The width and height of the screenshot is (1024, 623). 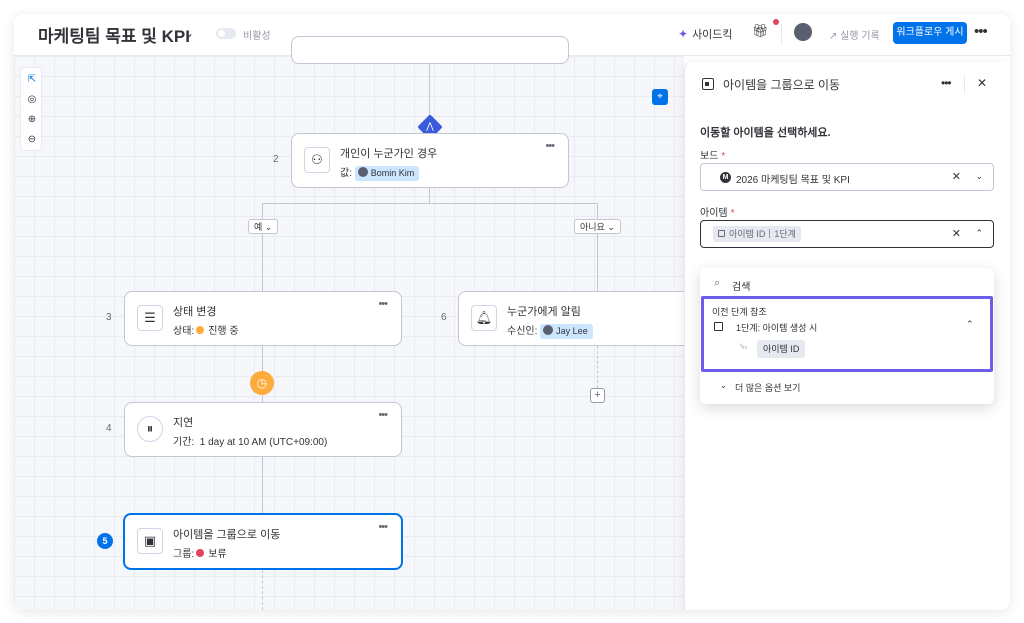 I want to click on node-subtitle: 값: Bomin Kim, so click(x=380, y=172).